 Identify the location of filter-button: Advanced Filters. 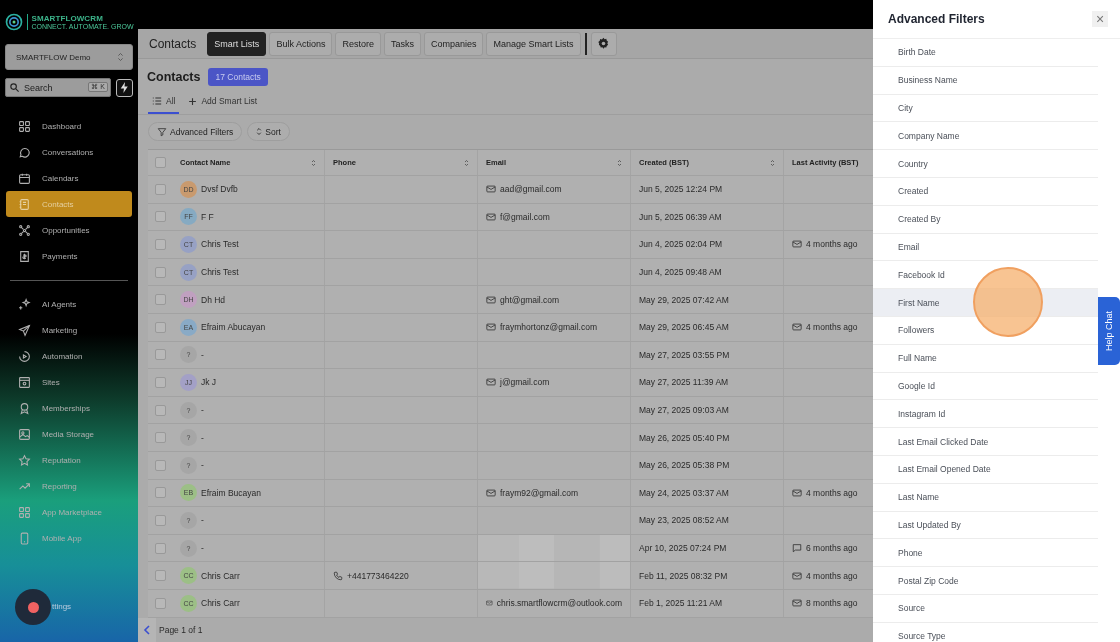
(195, 131).